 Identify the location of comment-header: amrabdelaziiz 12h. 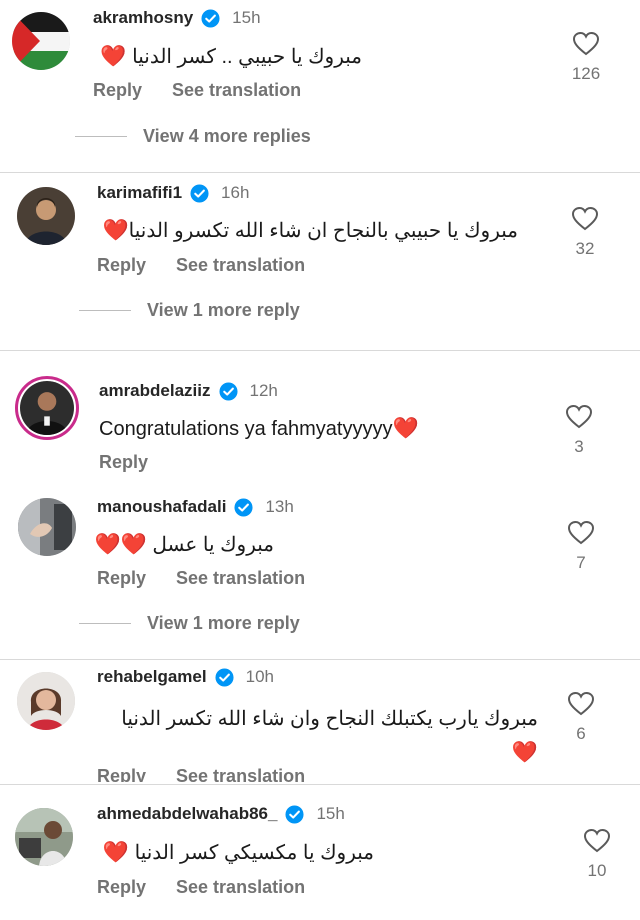
(188, 391).